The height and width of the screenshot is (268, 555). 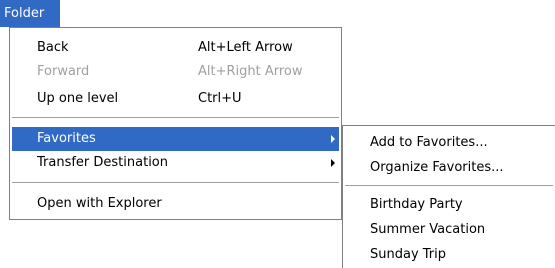 What do you see at coordinates (103, 162) in the screenshot?
I see `menu-item-label: Transfer Destination` at bounding box center [103, 162].